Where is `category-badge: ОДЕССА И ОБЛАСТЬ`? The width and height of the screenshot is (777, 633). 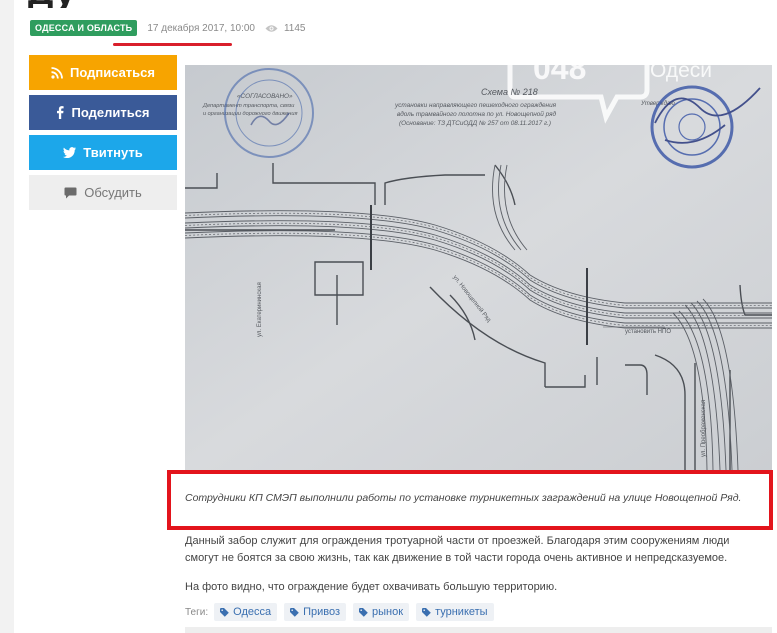 category-badge: ОДЕССА И ОБЛАСТЬ is located at coordinates (84, 28).